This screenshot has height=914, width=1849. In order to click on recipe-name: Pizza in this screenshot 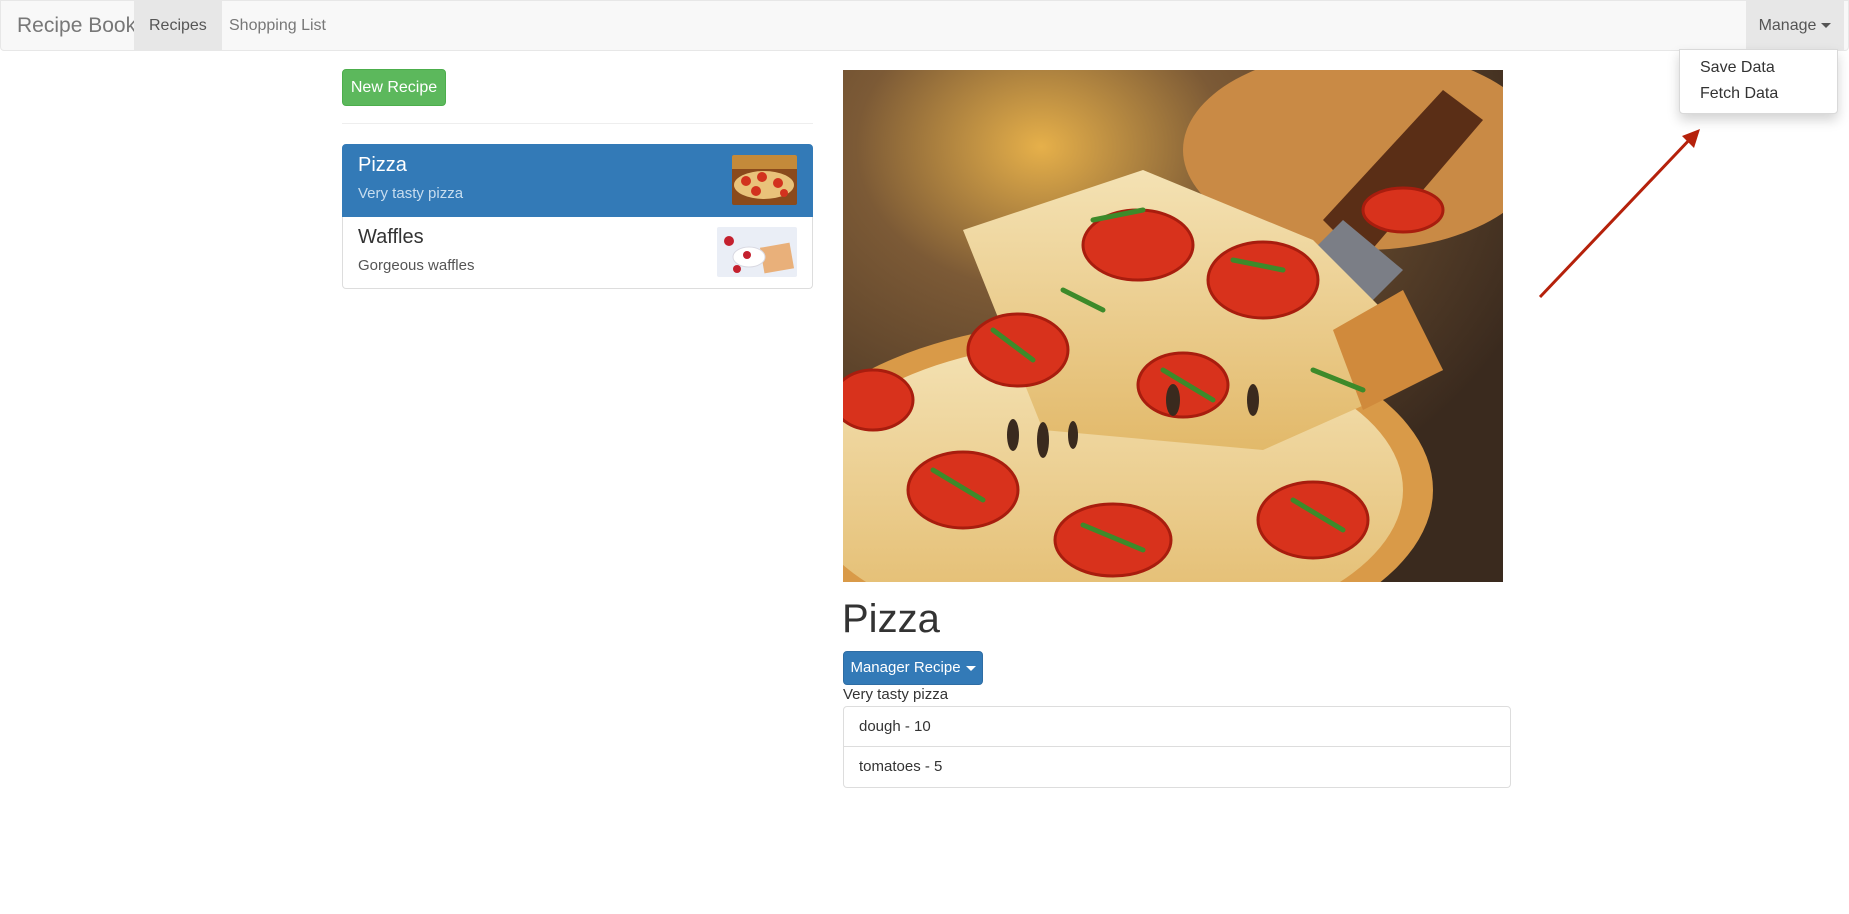, I will do `click(382, 165)`.